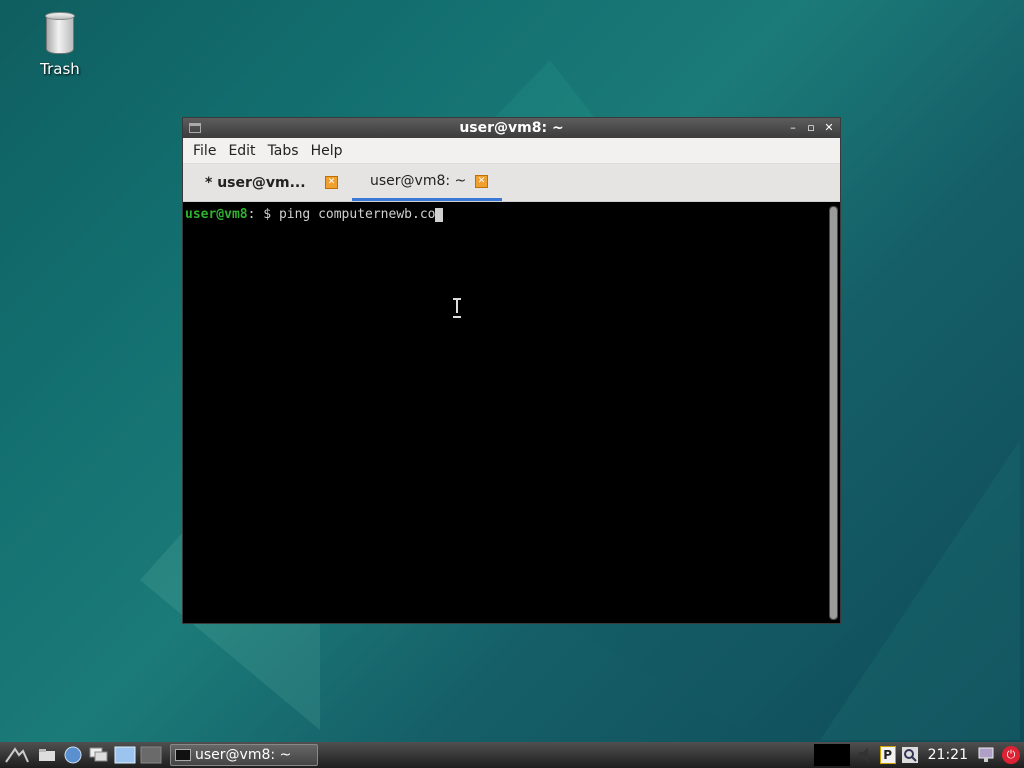 The height and width of the screenshot is (768, 1024). What do you see at coordinates (793, 127) in the screenshot?
I see `minimize-button: –` at bounding box center [793, 127].